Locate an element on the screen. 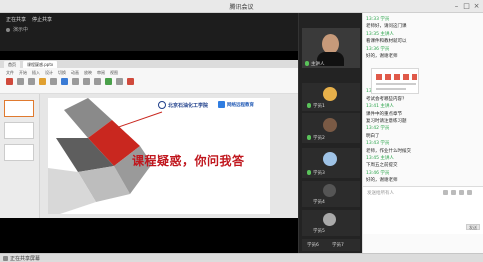 The height and width of the screenshot is (262, 483). play-icon is located at coordinates (130, 81).